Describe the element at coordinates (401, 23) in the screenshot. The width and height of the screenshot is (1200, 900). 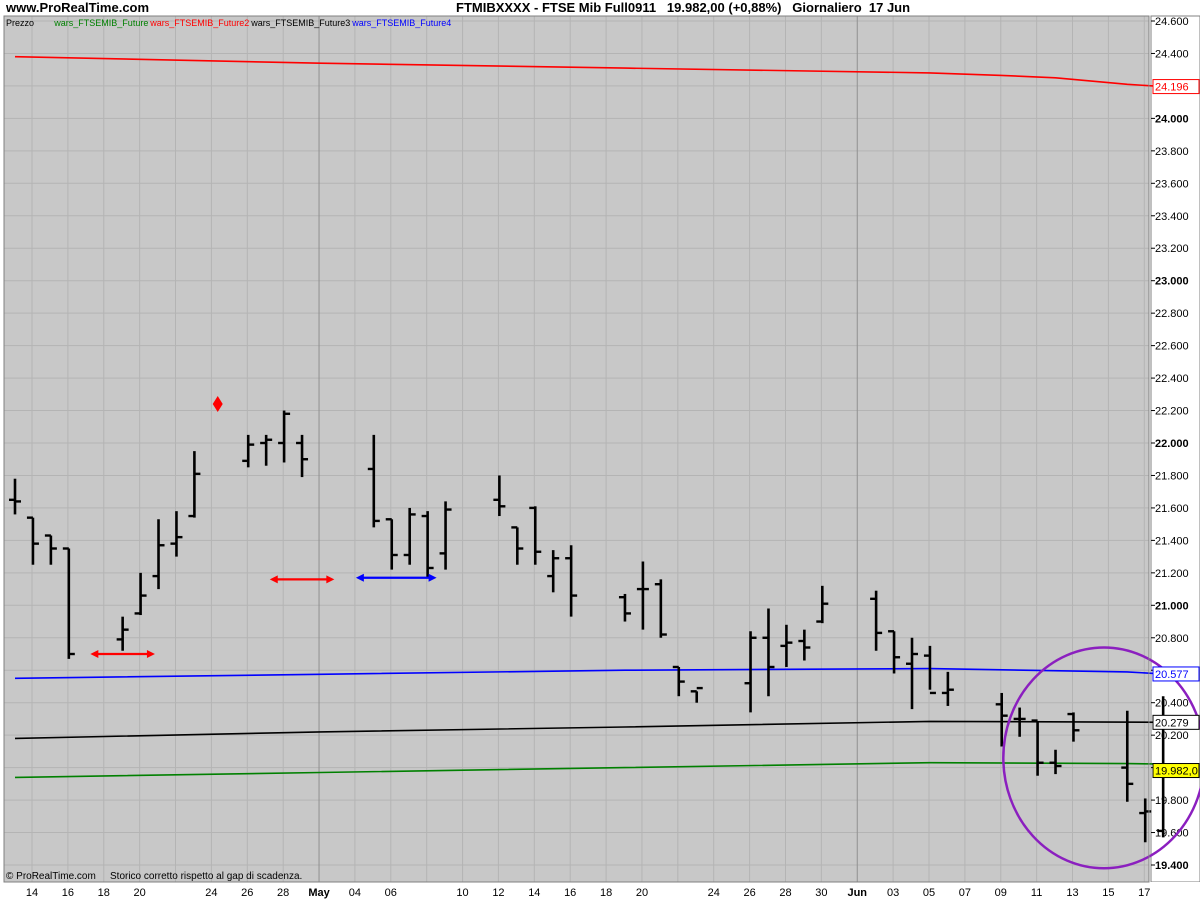
I see `legend-item: wars_FTSEMIB_Future4` at that location.